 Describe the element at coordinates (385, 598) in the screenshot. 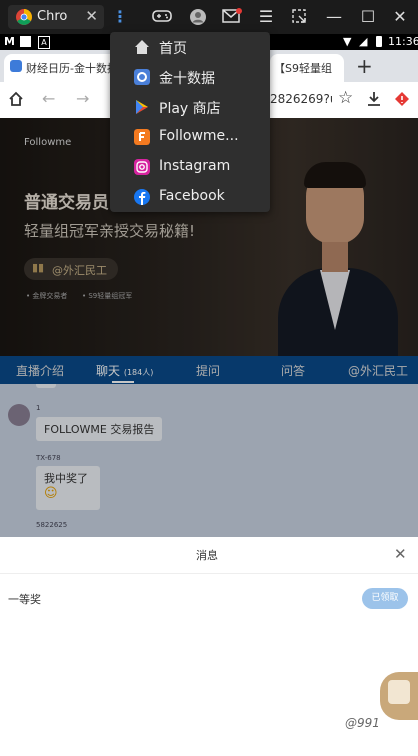

I see `claimed-status-button: 已领取` at that location.